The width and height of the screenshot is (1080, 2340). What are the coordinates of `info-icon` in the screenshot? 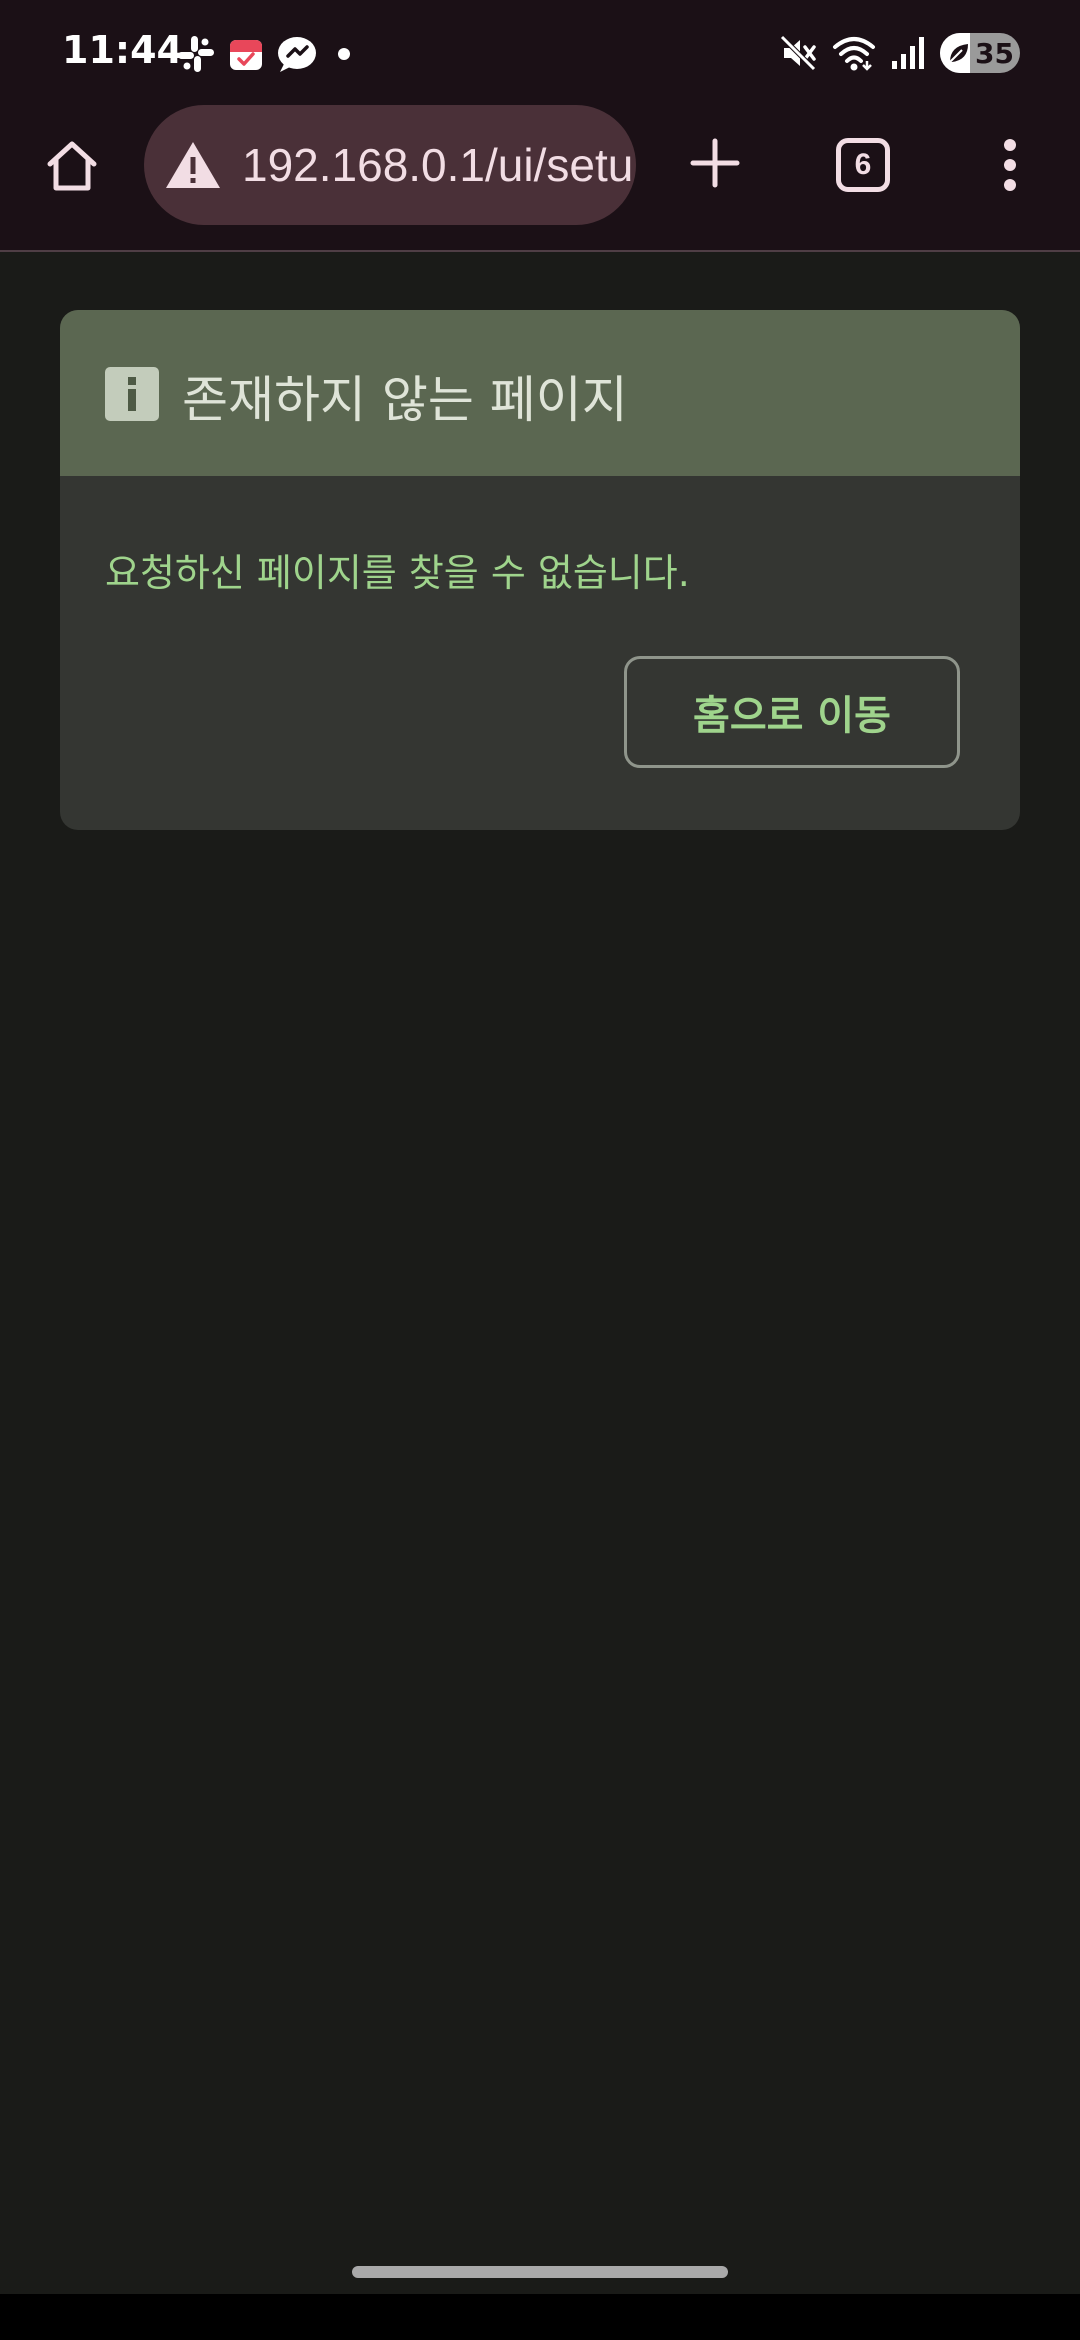 It's located at (132, 394).